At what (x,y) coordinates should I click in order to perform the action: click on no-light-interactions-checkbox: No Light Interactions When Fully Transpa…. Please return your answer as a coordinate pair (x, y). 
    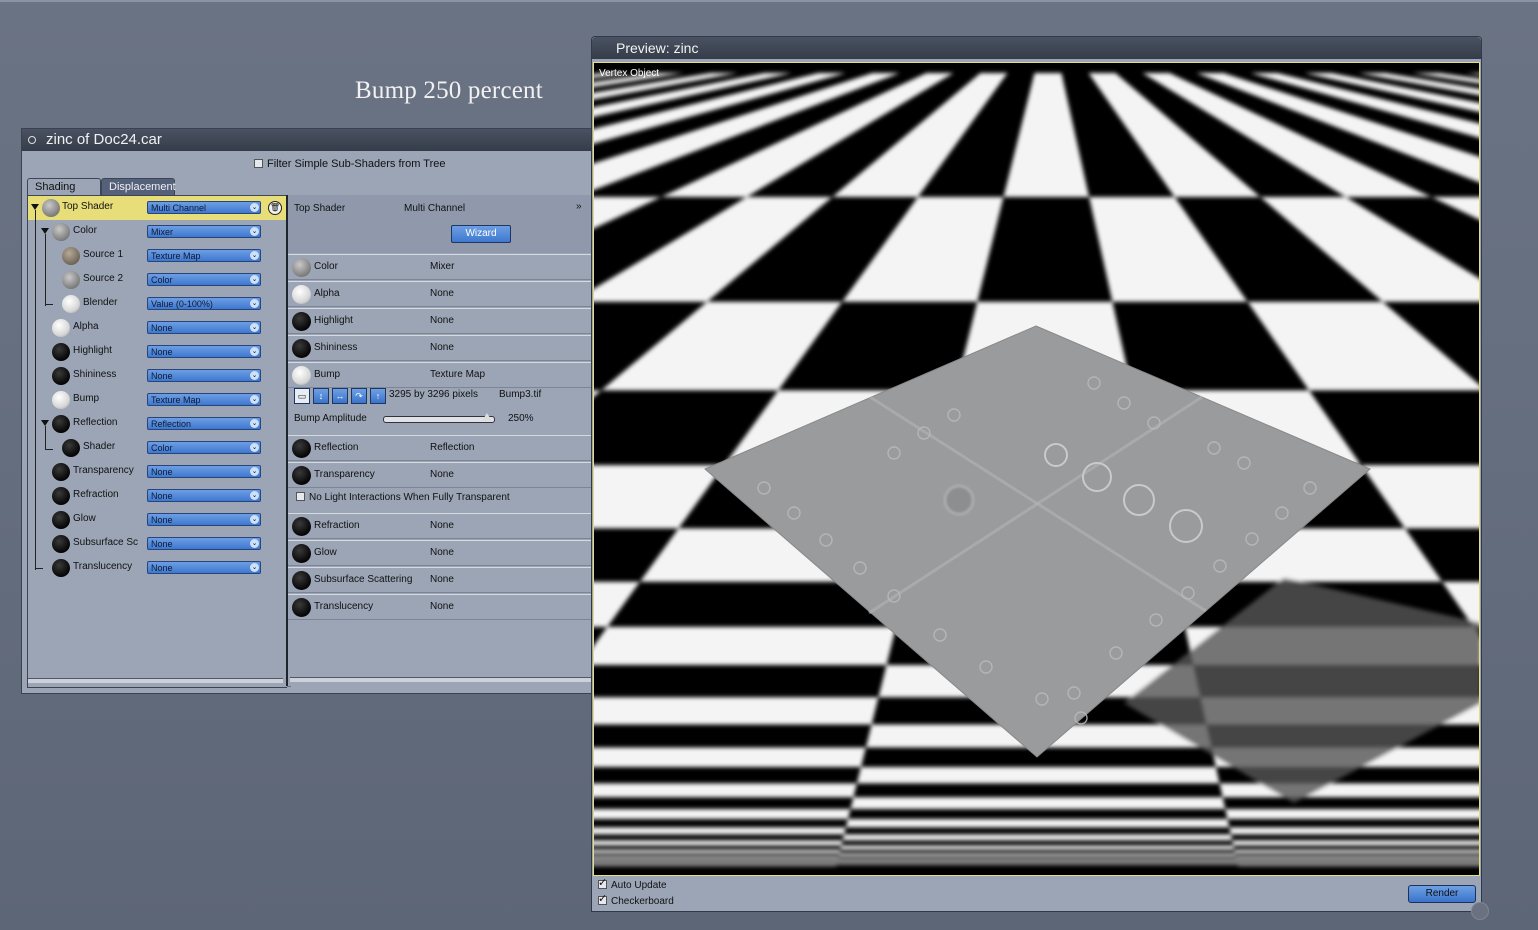
    Looking at the image, I should click on (403, 497).